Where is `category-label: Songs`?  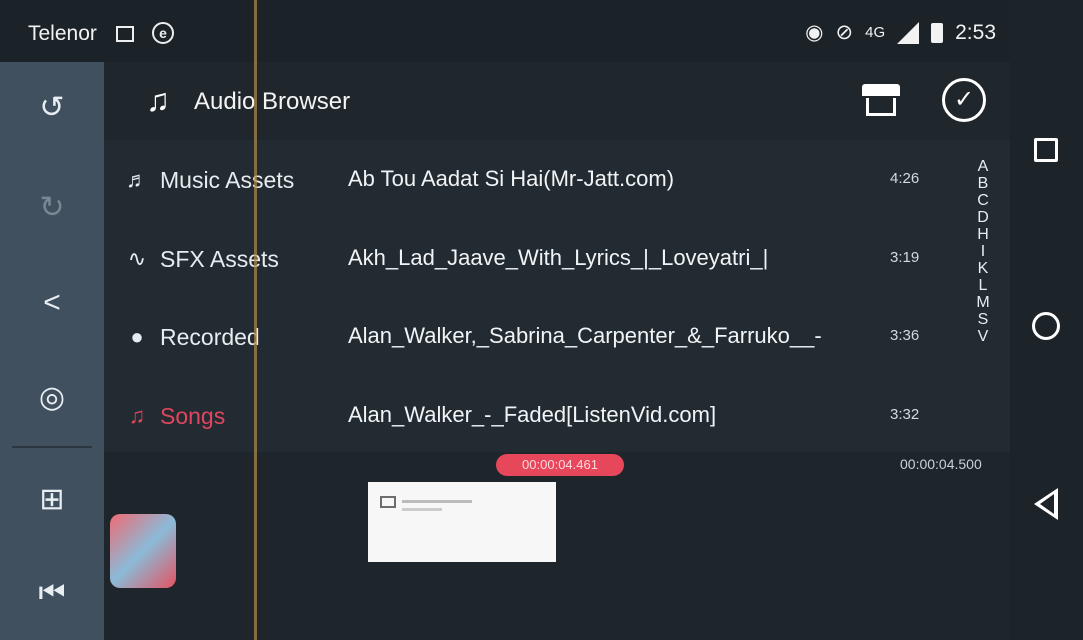
category-label: Songs is located at coordinates (193, 415).